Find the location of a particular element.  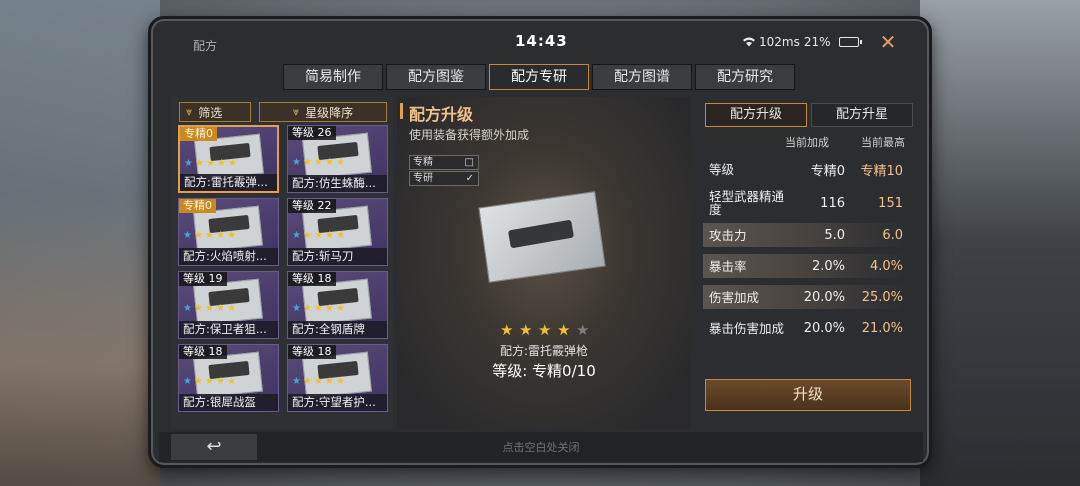

filter-row: ⩔ 筛选 ⩔ 星级降序 is located at coordinates (283, 112).